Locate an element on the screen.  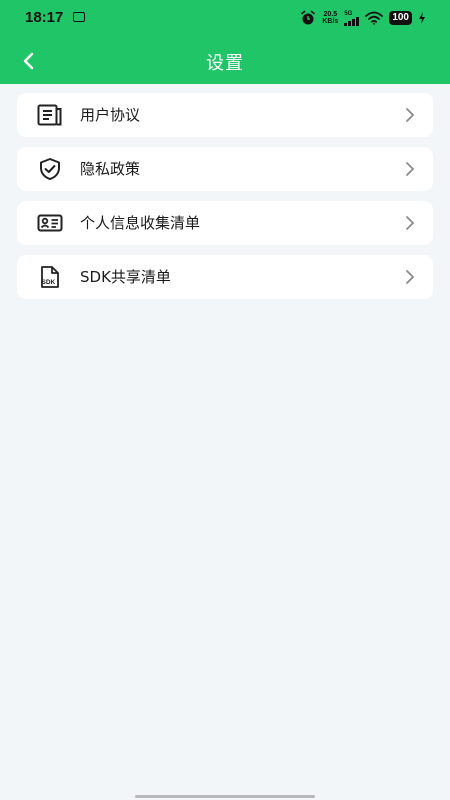
battery-level: 100 is located at coordinates (400, 18).